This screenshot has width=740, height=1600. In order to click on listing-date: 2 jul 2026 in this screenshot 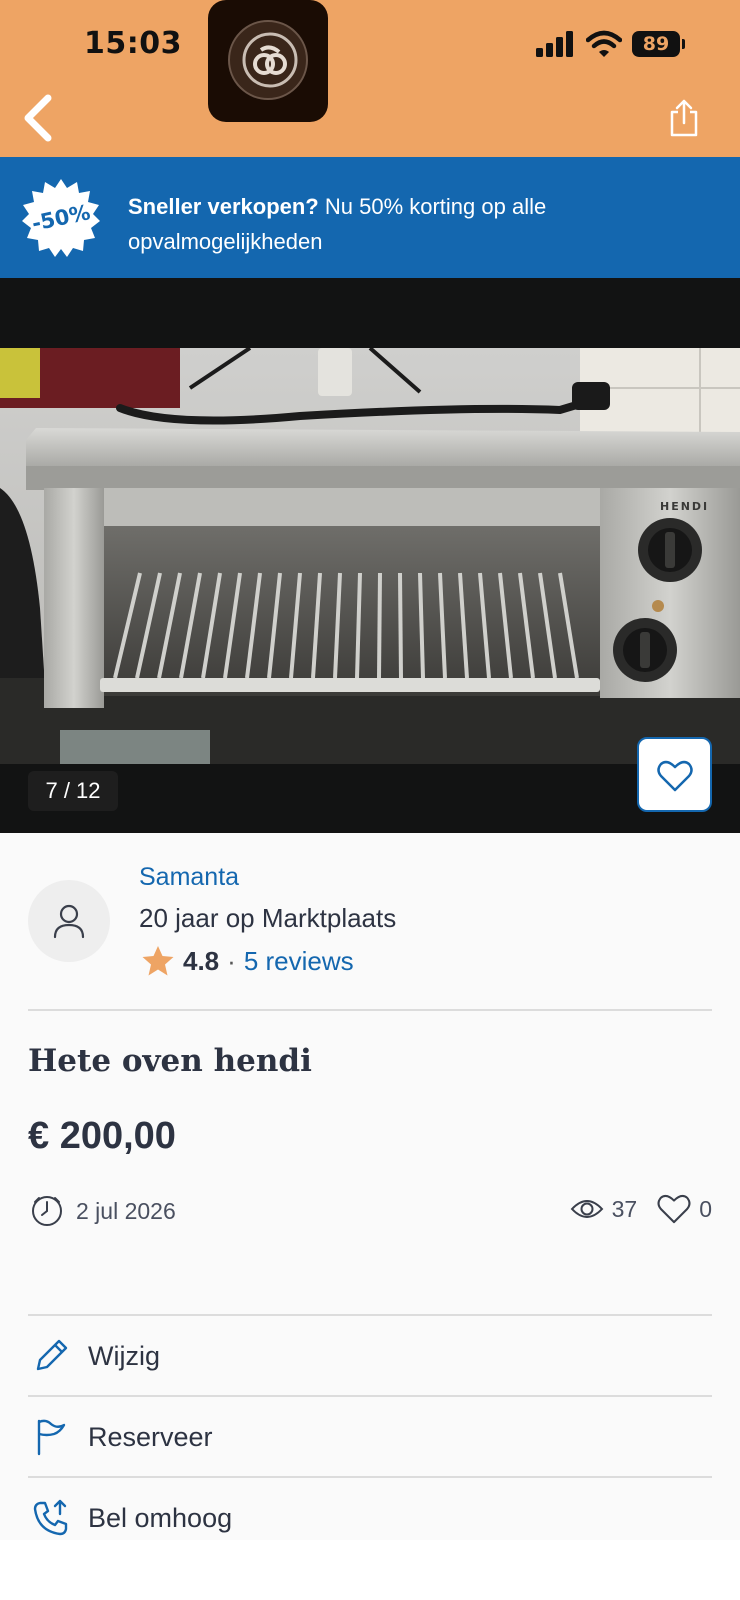, I will do `click(126, 1210)`.